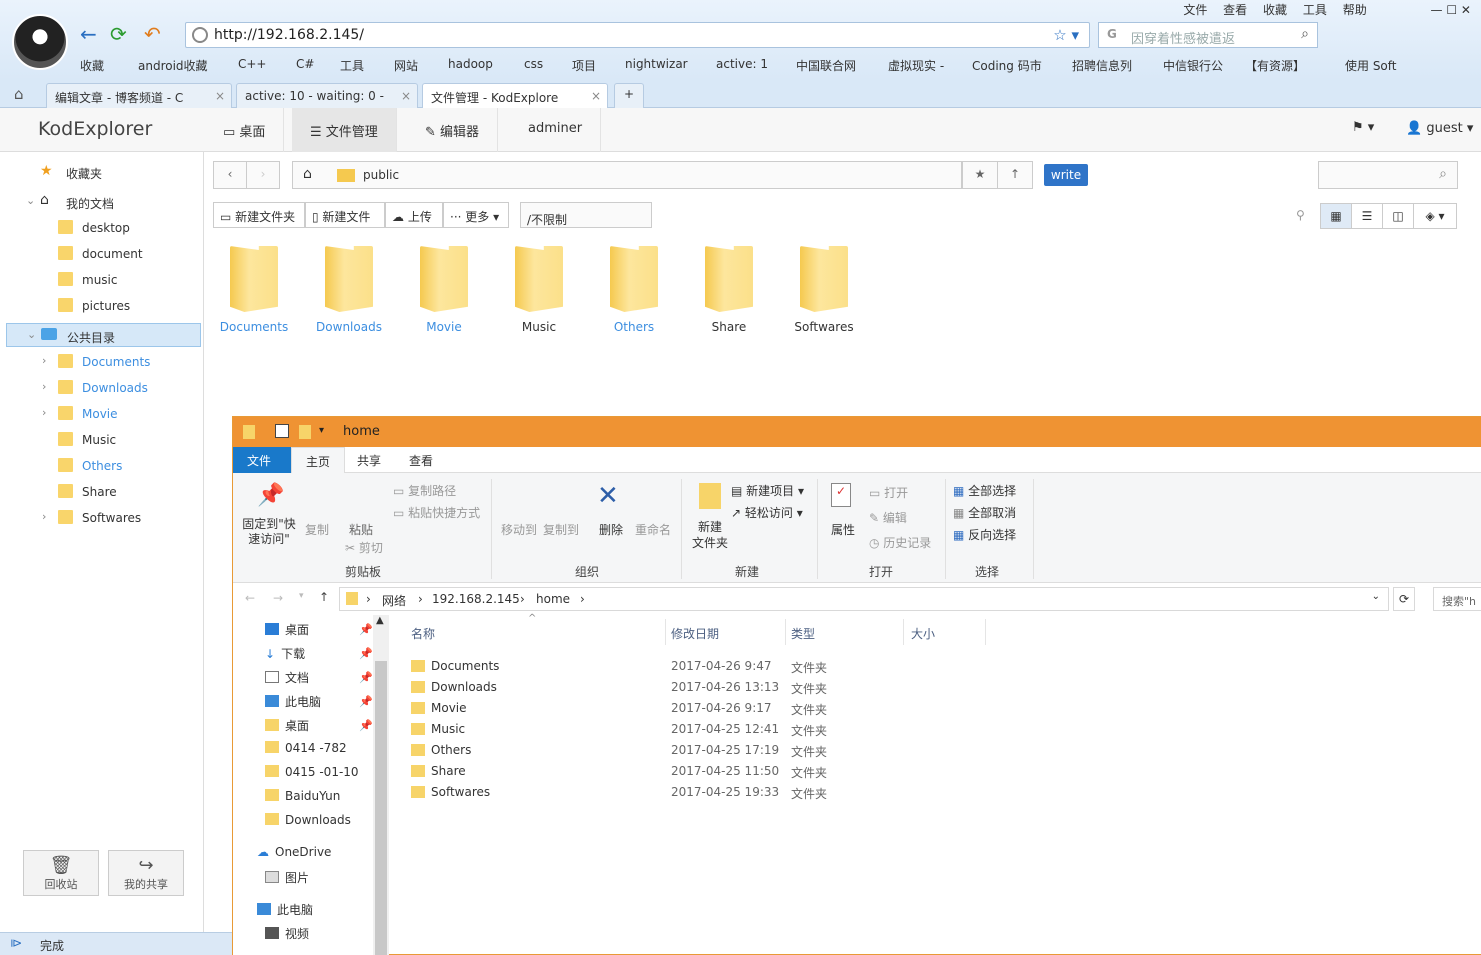 The height and width of the screenshot is (955, 1481). Describe the element at coordinates (703, 729) in the screenshot. I see `file-row: Music 2017-04-25 12:41 文件夹` at that location.